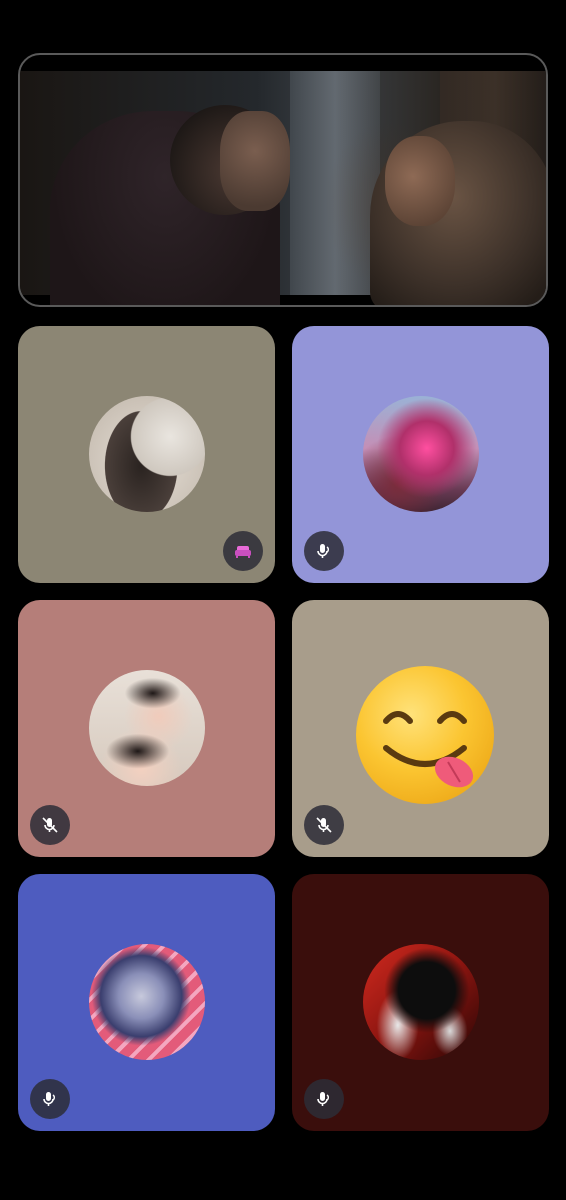 This screenshot has height=1200, width=566. Describe the element at coordinates (428, 749) in the screenshot. I see `emoji-face` at that location.